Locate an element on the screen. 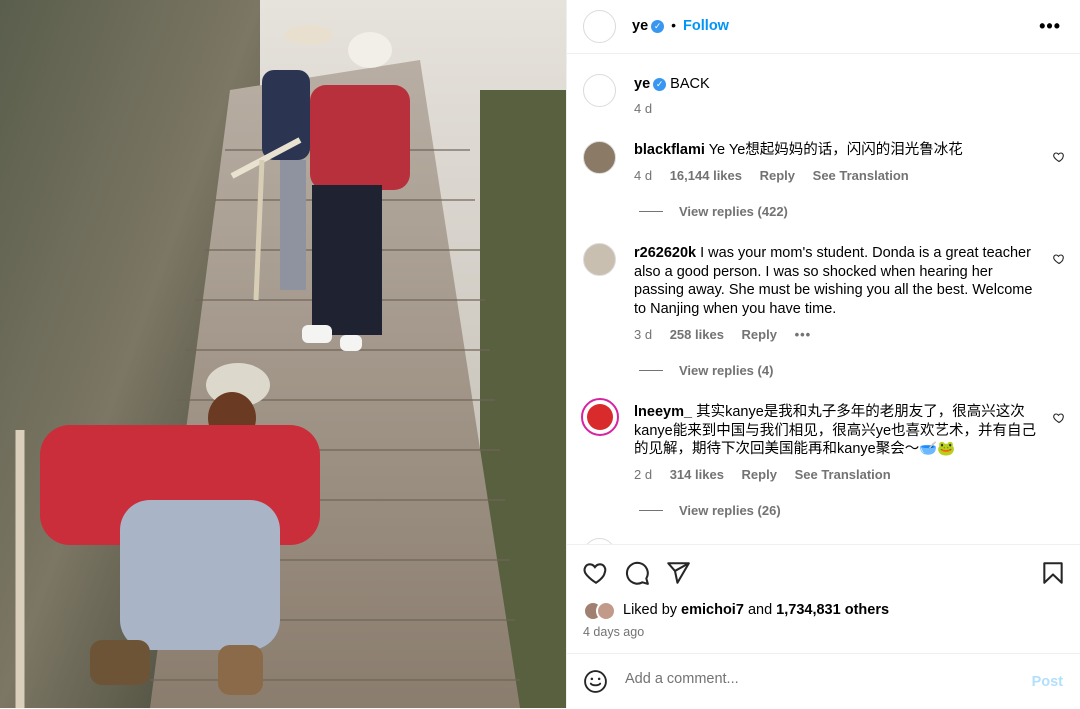 Image resolution: width=1080 pixels, height=709 pixels. comment-text: Ye Ye想起妈妈的话，闪闪的泪光鲁冰花 is located at coordinates (835, 150).